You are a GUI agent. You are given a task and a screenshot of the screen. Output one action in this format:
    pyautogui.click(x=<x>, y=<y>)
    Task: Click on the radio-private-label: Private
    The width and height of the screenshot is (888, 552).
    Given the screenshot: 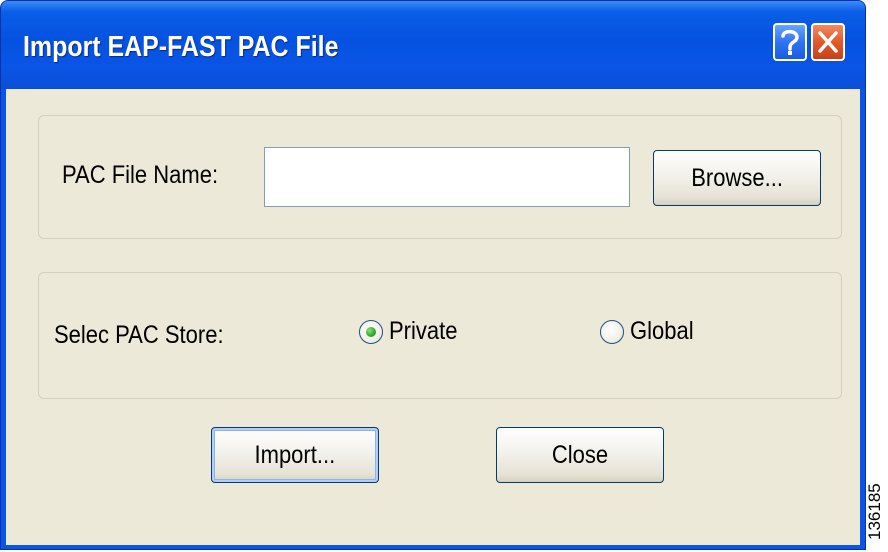 What is the action you would take?
    pyautogui.click(x=423, y=331)
    